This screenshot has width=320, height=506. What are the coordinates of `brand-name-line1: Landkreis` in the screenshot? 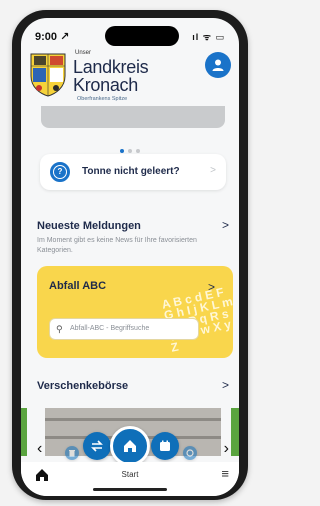 It's located at (111, 67).